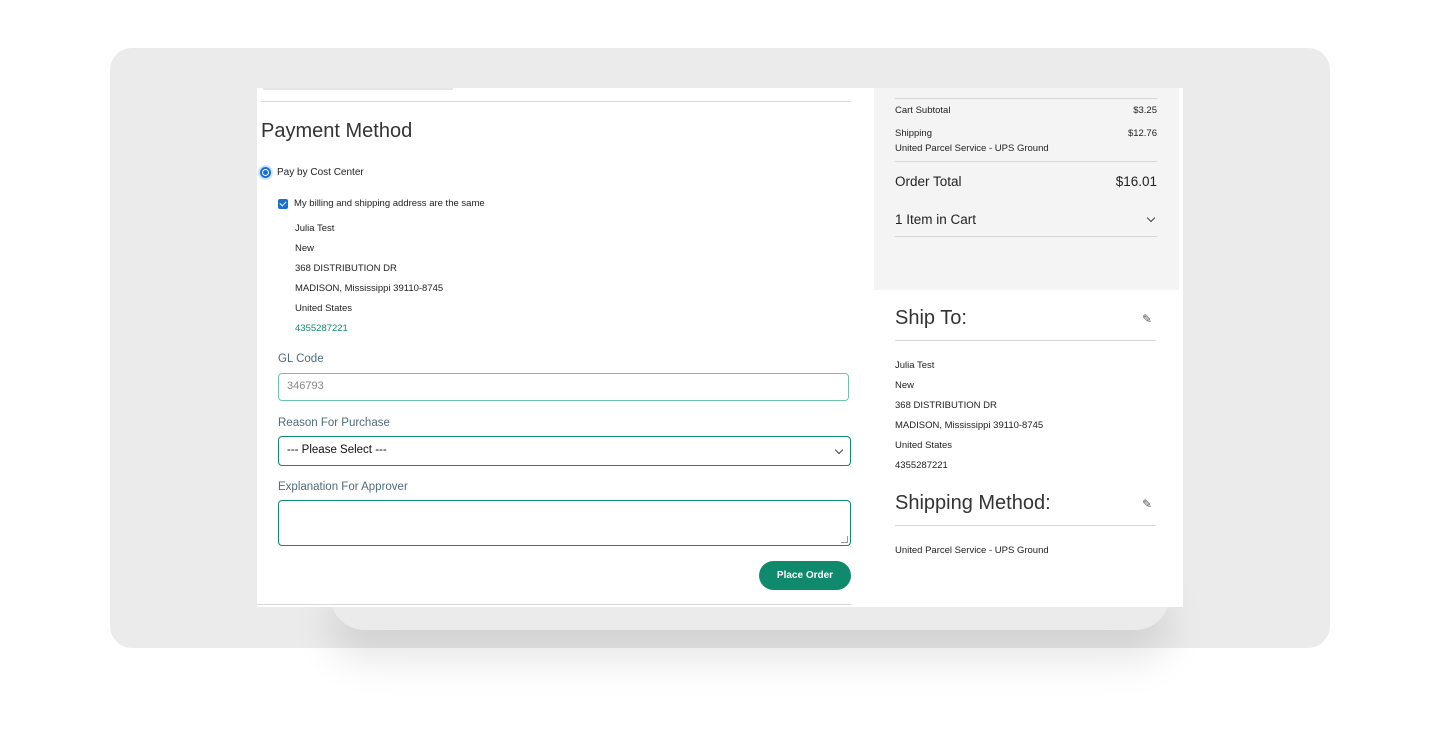 This screenshot has height=729, width=1440. I want to click on pay-by-cost-center-label: Pay by Cost Center, so click(320, 172).